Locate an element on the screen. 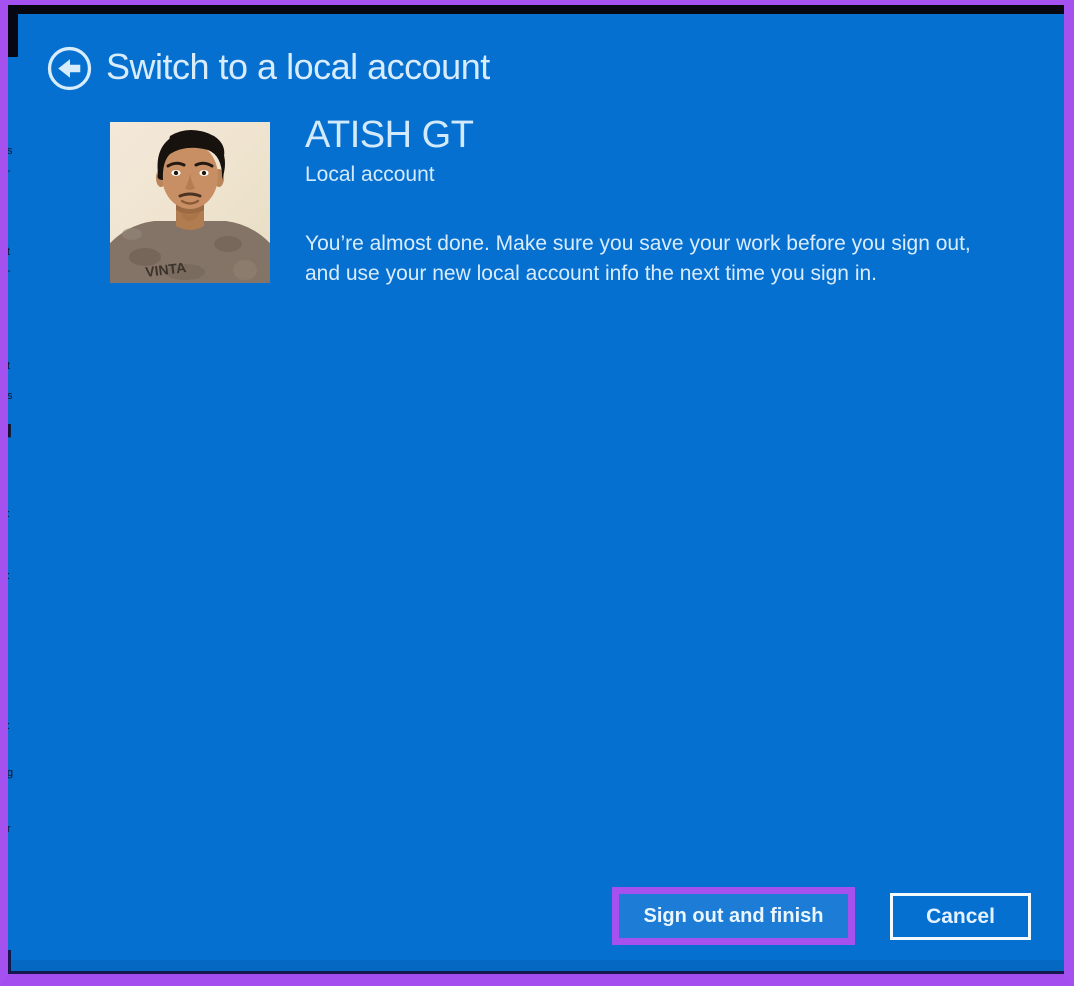  back-arrow-icon is located at coordinates (69, 68).